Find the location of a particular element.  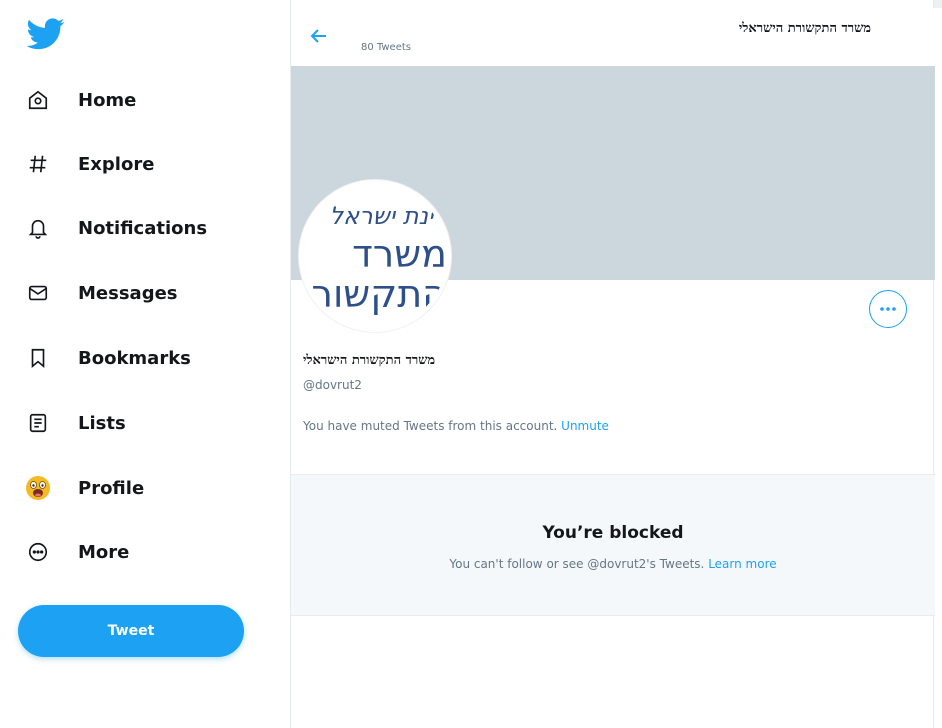

home-icon is located at coordinates (38, 100).